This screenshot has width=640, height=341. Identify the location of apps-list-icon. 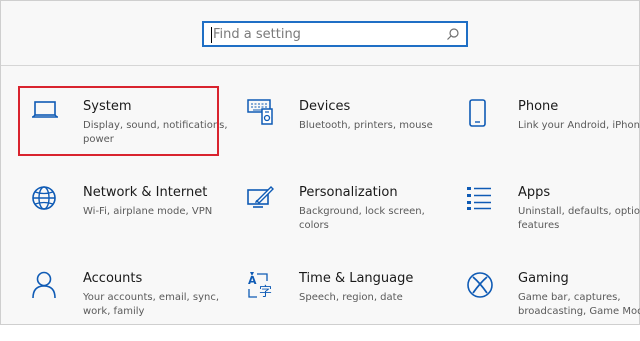
(482, 201).